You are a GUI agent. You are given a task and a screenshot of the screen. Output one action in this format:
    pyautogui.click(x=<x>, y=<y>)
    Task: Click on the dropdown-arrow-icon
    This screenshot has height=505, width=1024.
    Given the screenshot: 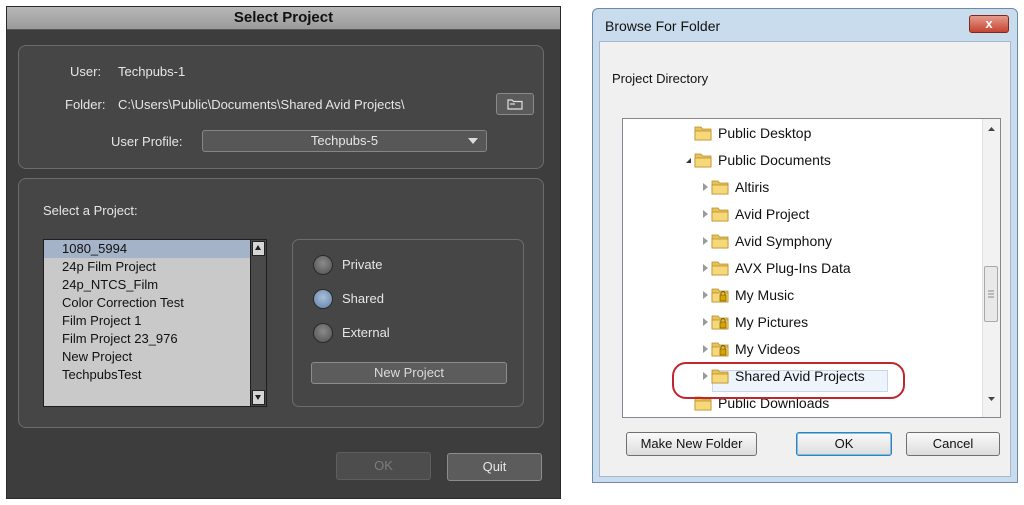 What is the action you would take?
    pyautogui.click(x=473, y=141)
    